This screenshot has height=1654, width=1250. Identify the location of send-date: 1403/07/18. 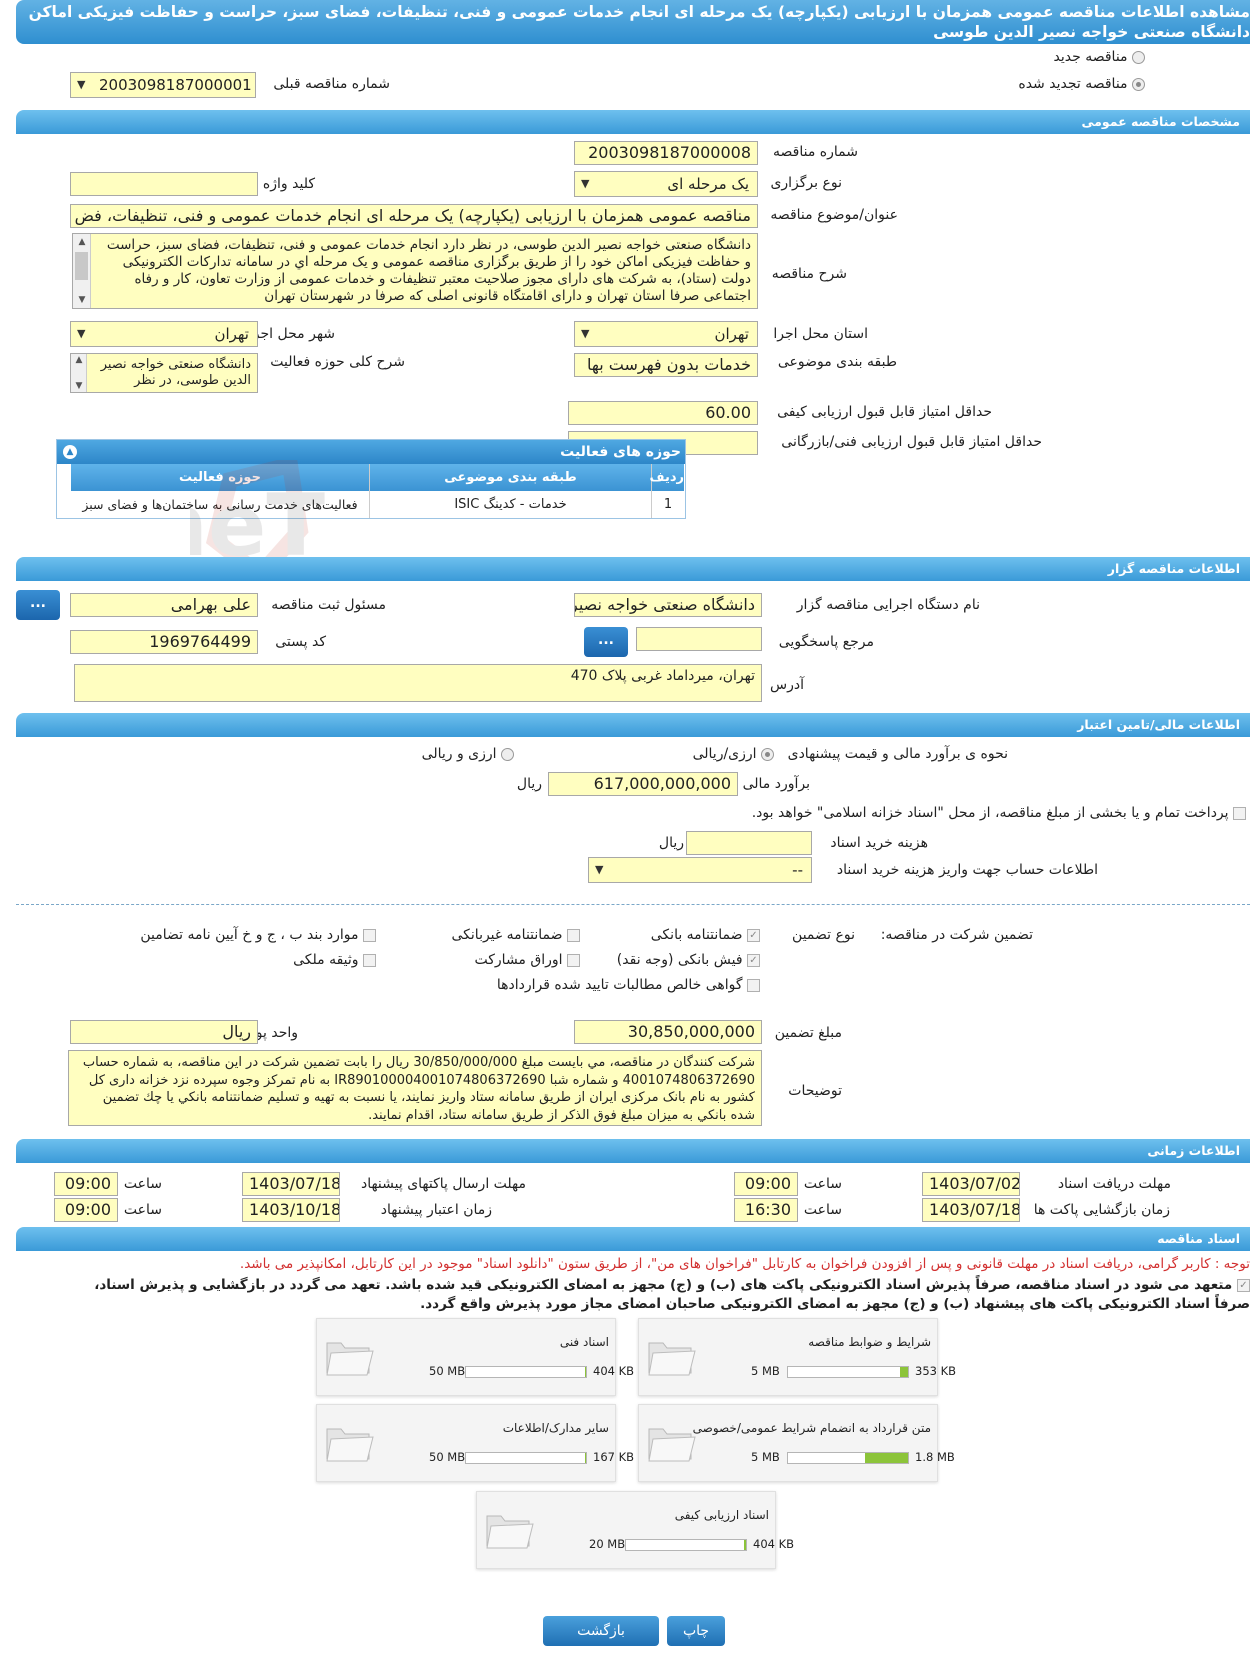
(291, 1184).